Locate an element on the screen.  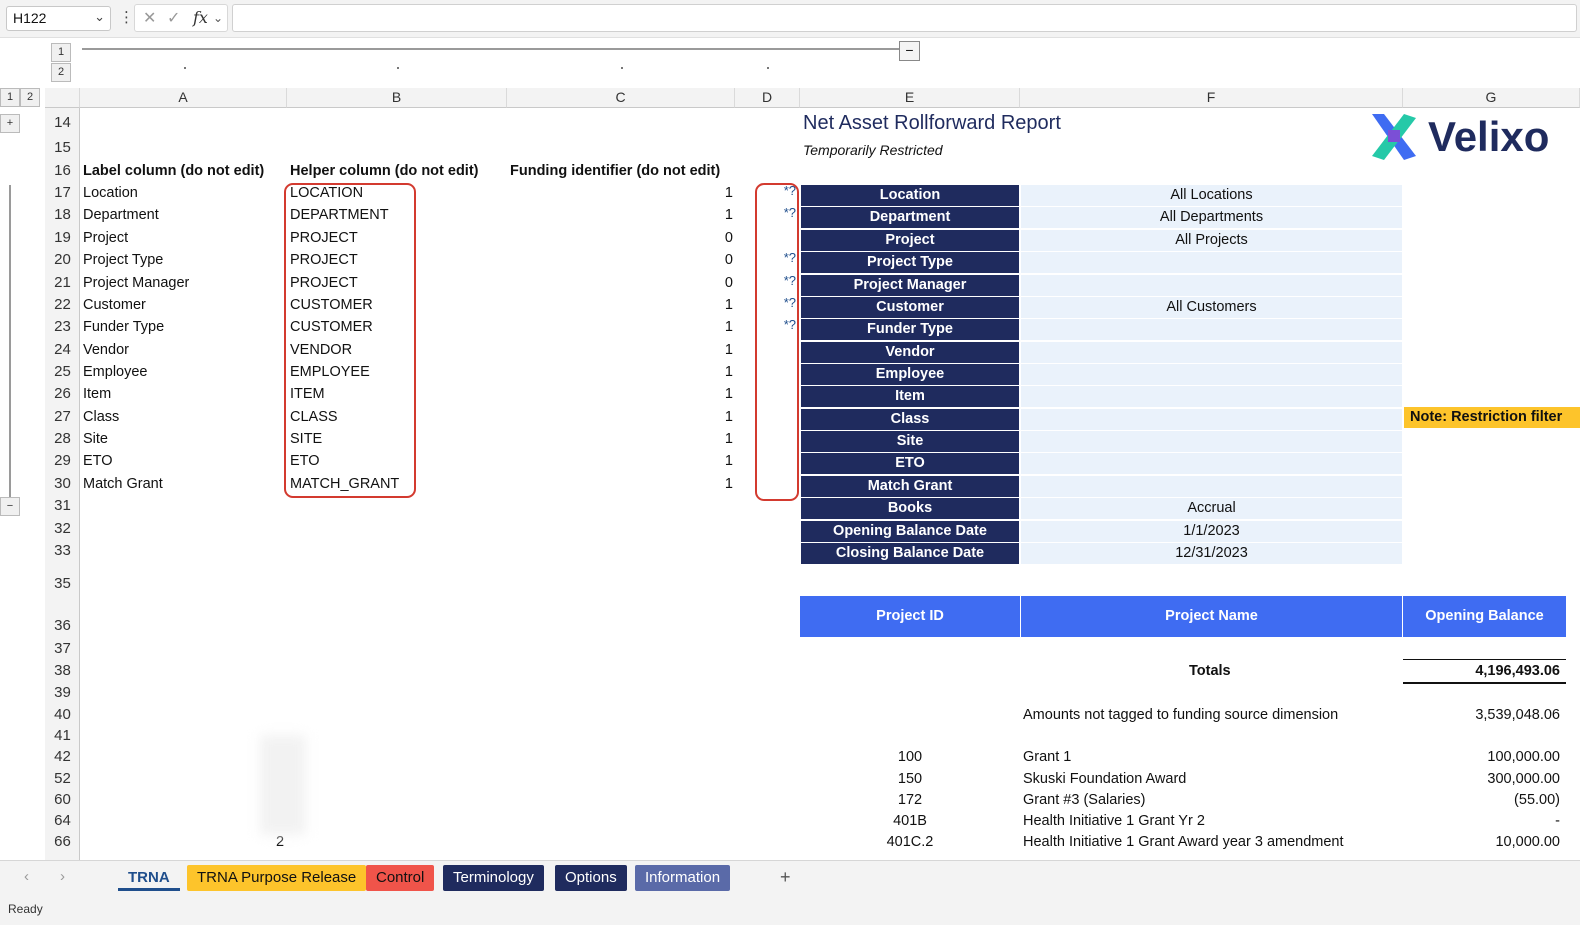
collapse-row-group-button: − is located at coordinates (10, 506).